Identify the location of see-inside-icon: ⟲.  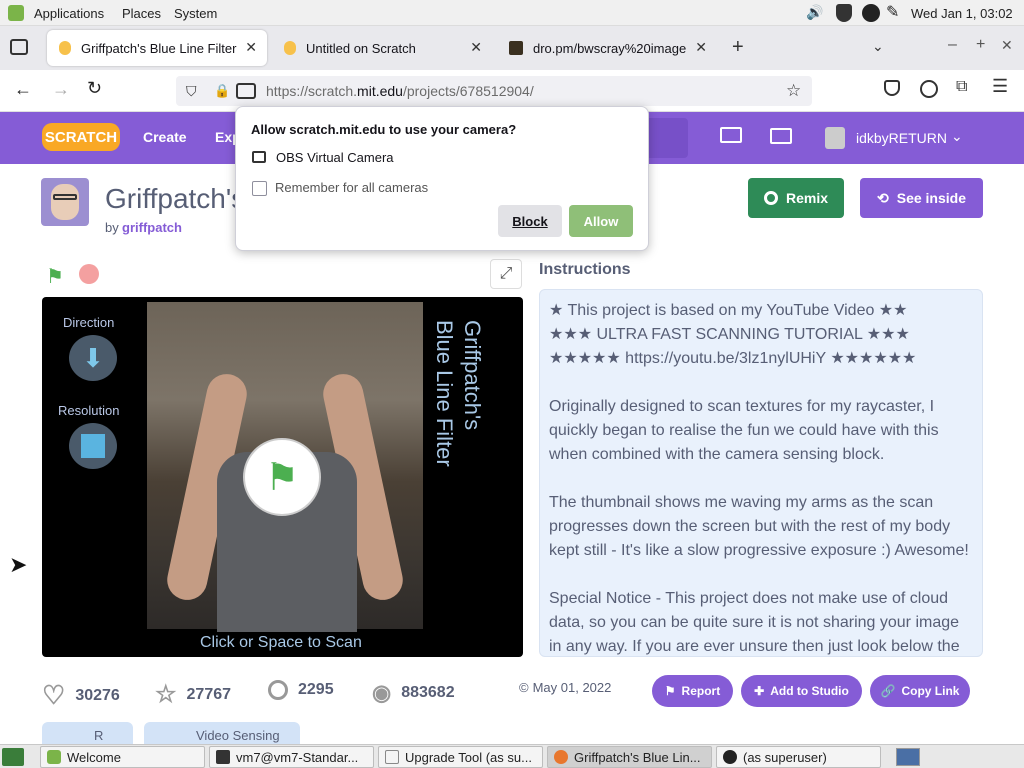
(883, 197).